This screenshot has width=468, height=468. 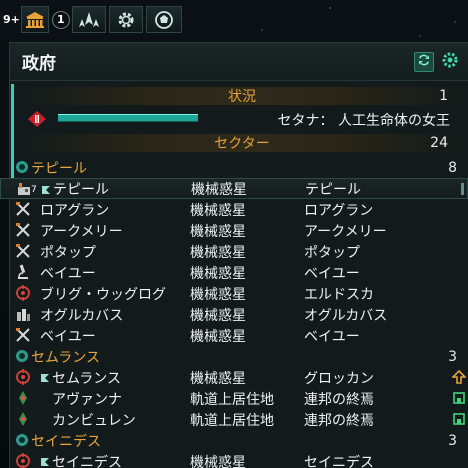 What do you see at coordinates (234, 167) in the screenshot?
I see `sector-group-row: テピール 8` at bounding box center [234, 167].